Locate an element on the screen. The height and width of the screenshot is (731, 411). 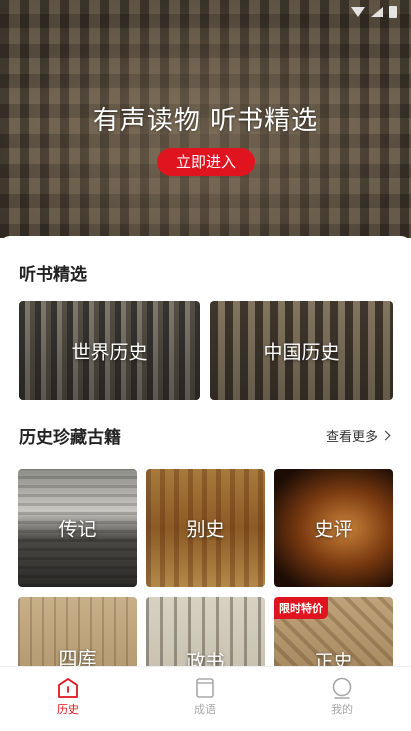
card-official-history: 限时特价 正史 is located at coordinates (333, 631).